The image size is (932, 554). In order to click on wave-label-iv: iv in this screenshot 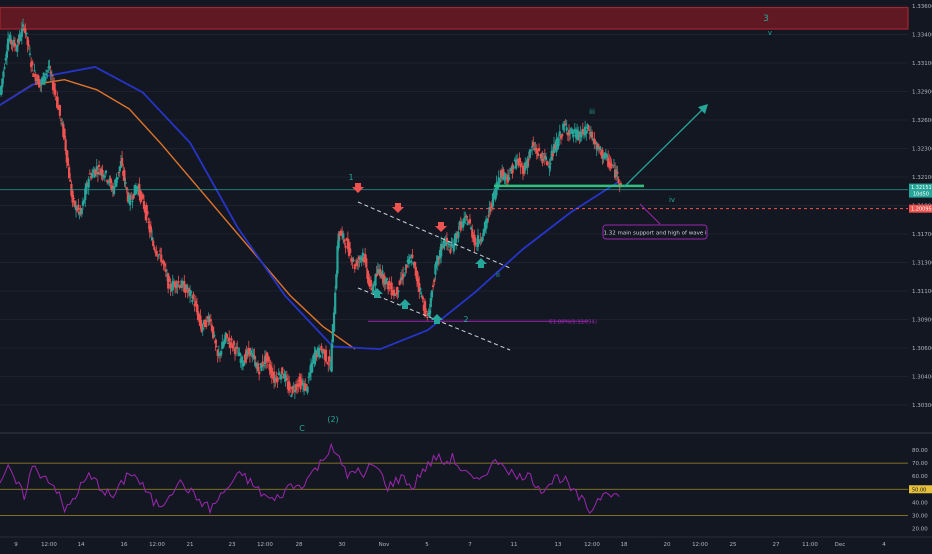, I will do `click(672, 200)`.